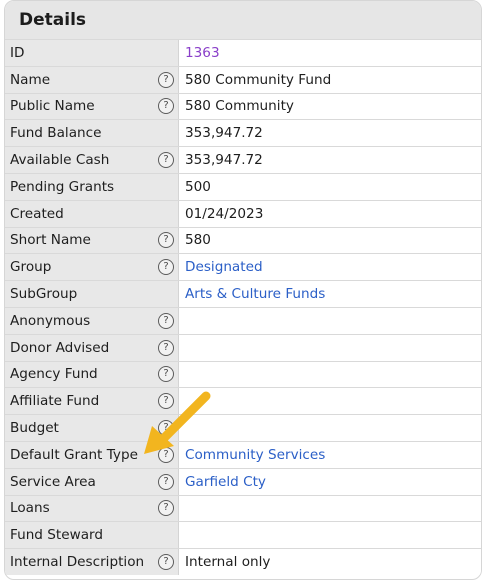  I want to click on field-value-donor-advised, so click(330, 347).